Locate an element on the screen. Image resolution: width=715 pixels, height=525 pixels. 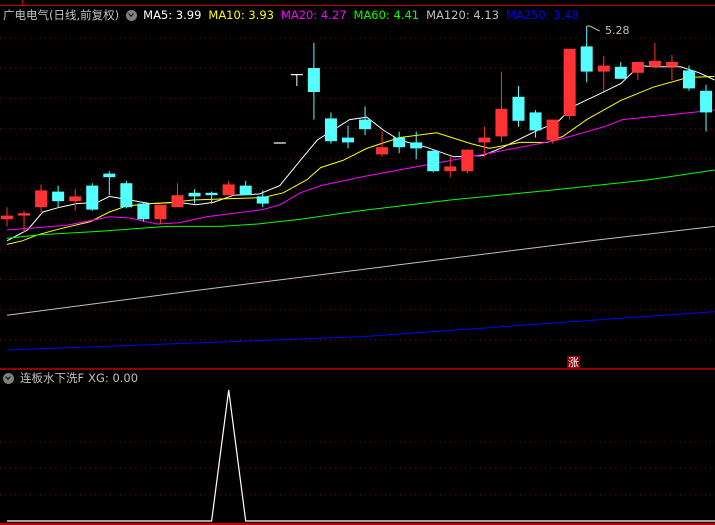
rise-badge: 涨 is located at coordinates (573, 362).